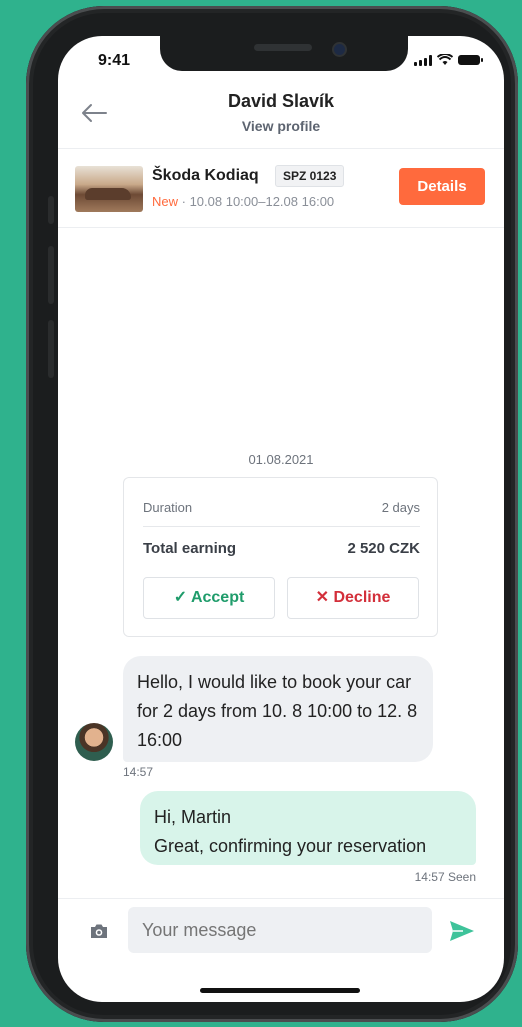 Image resolution: width=522 pixels, height=1027 pixels. I want to click on decline-button: ✕ Decline, so click(353, 598).